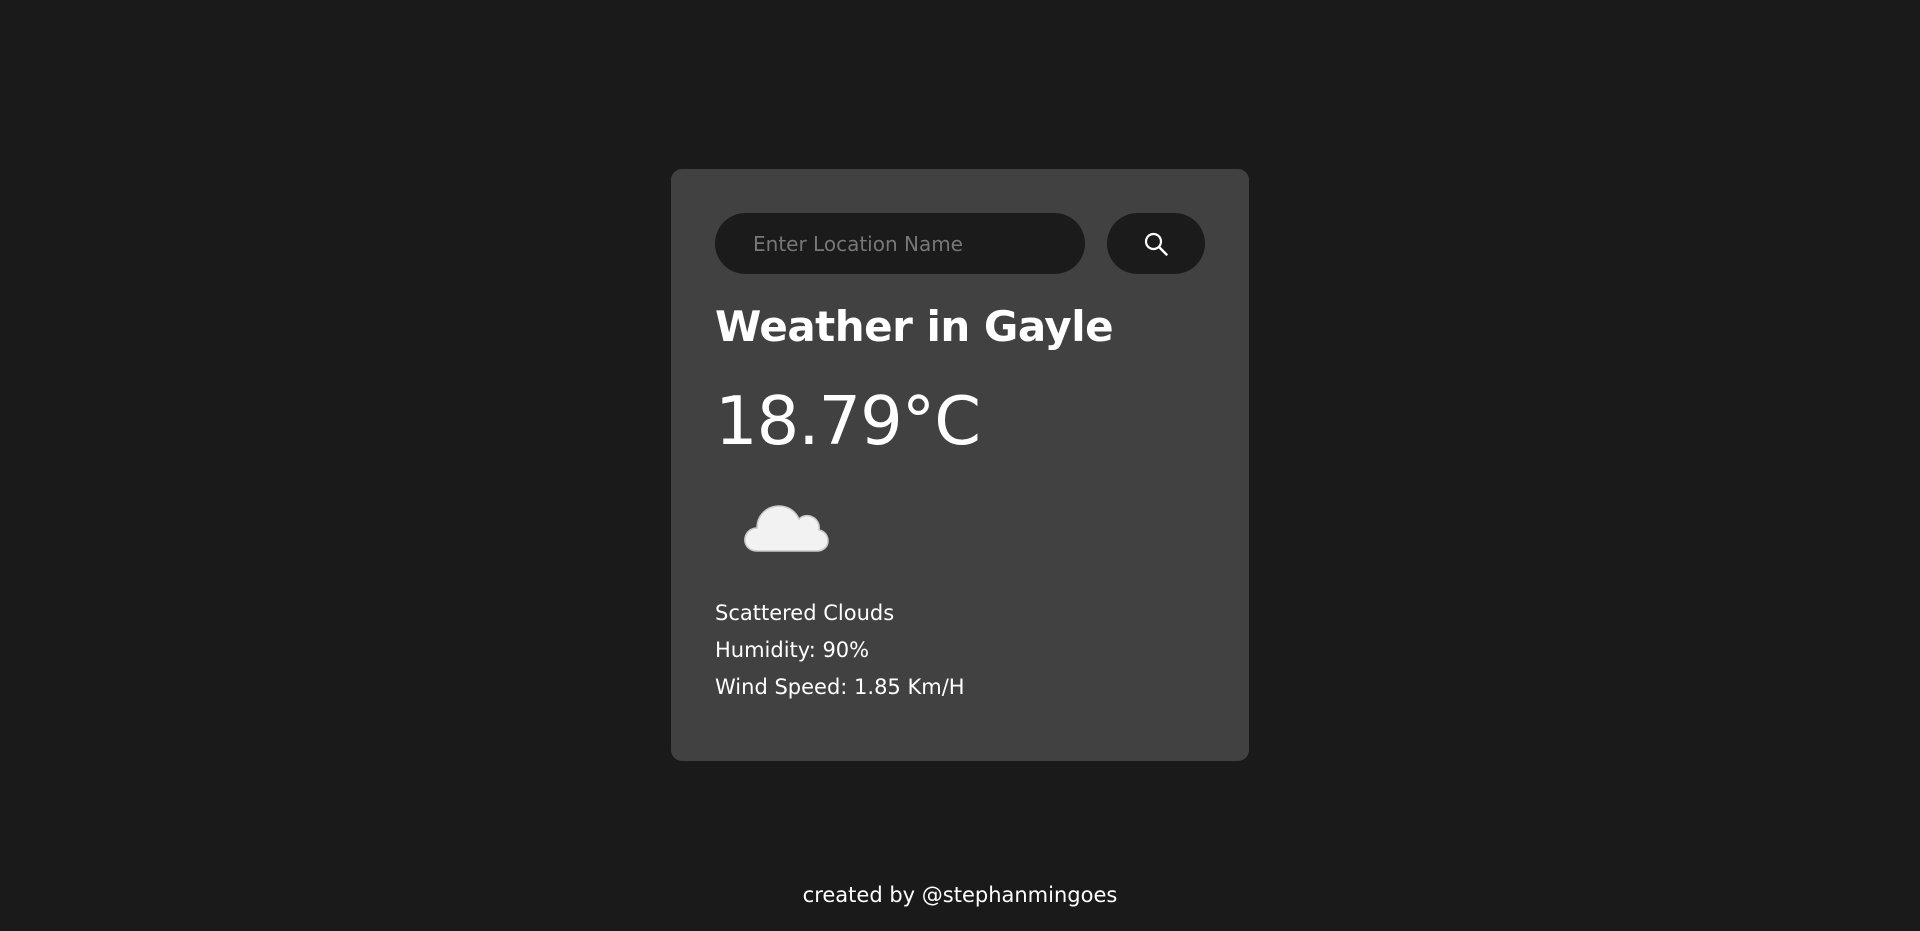  What do you see at coordinates (840, 687) in the screenshot?
I see `wind-speed-text: Wind Speed: 1.85 Km/H` at bounding box center [840, 687].